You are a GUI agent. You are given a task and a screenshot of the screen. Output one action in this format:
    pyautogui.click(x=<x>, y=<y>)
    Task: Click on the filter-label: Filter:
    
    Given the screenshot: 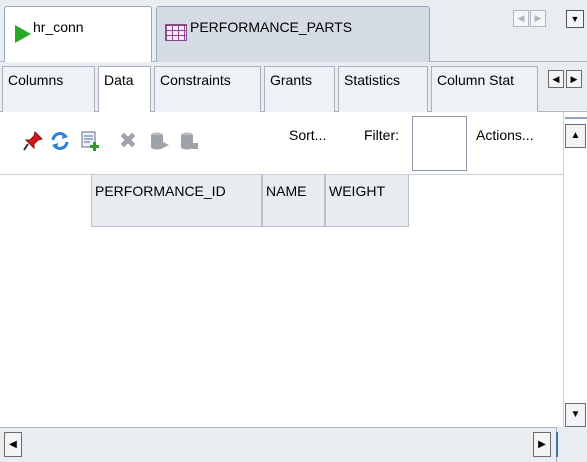 What is the action you would take?
    pyautogui.click(x=381, y=135)
    